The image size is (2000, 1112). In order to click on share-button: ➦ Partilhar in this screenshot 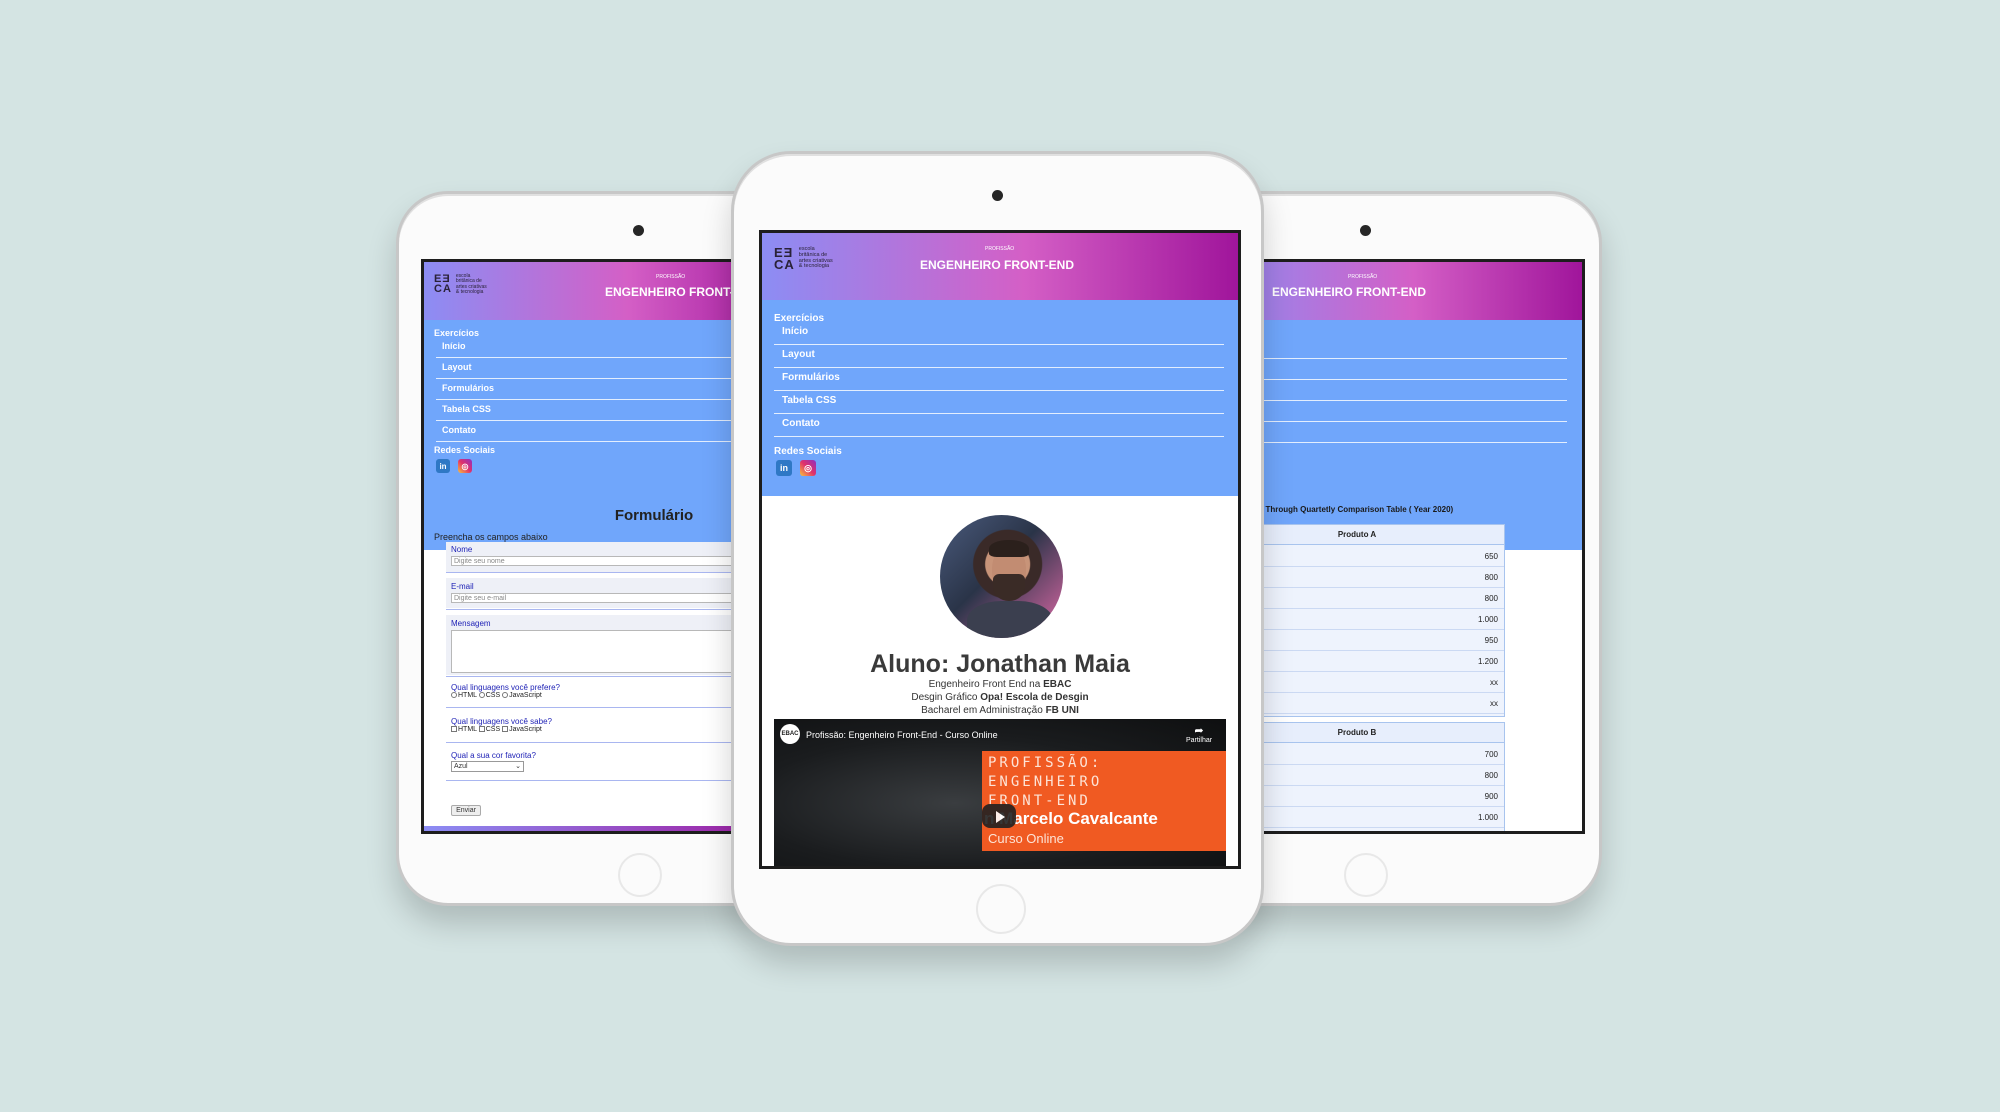, I will do `click(1199, 734)`.